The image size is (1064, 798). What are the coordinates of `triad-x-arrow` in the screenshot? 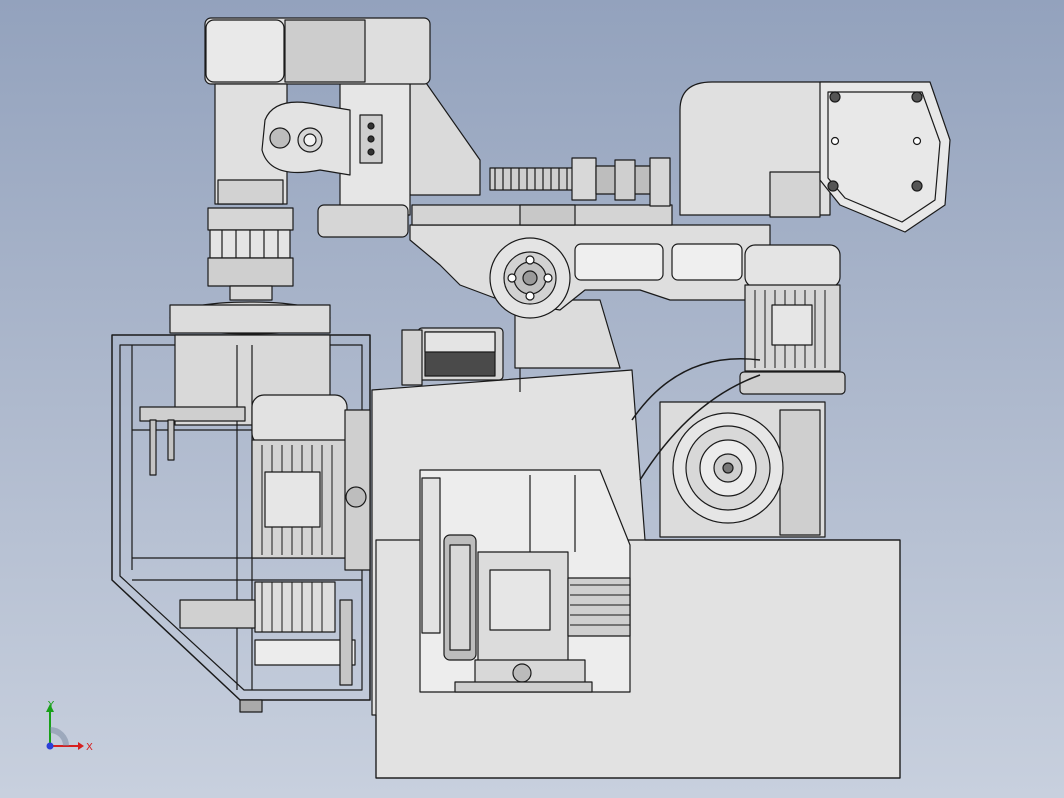 It's located at (81, 746).